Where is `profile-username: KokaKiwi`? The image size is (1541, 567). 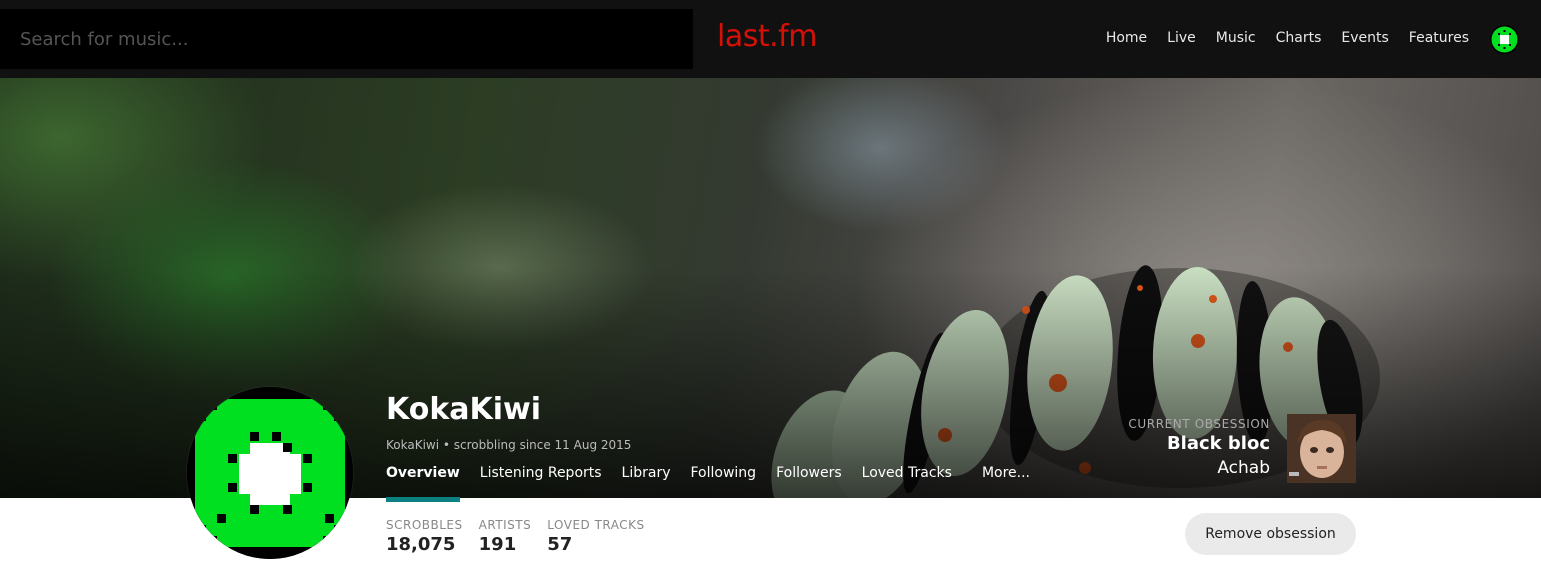 profile-username: KokaKiwi is located at coordinates (464, 409).